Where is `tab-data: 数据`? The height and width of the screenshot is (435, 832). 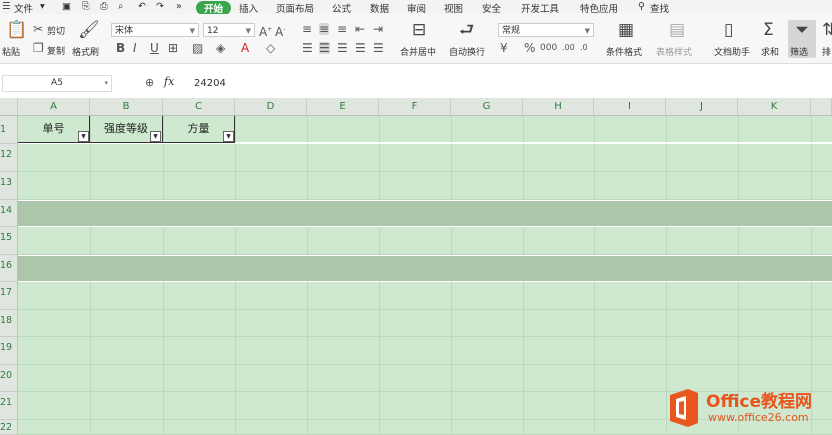
tab-data: 数据 is located at coordinates (379, 8).